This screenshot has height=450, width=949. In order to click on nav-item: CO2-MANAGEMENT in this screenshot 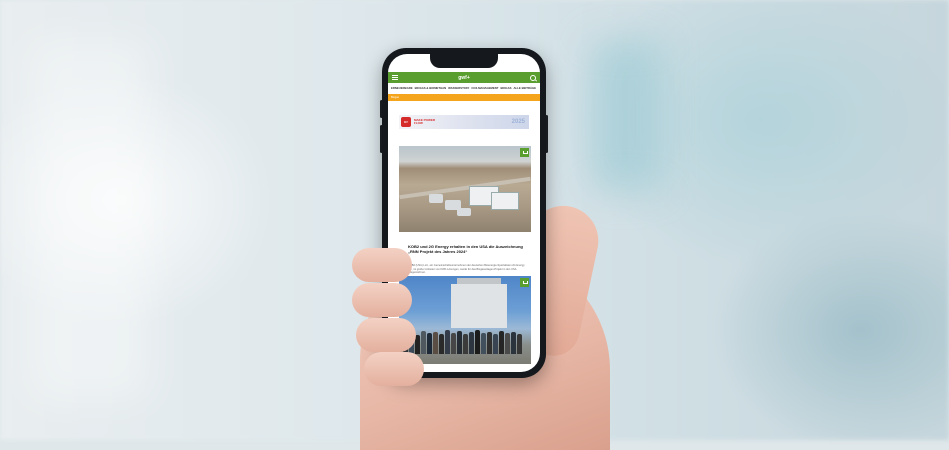, I will do `click(484, 88)`.